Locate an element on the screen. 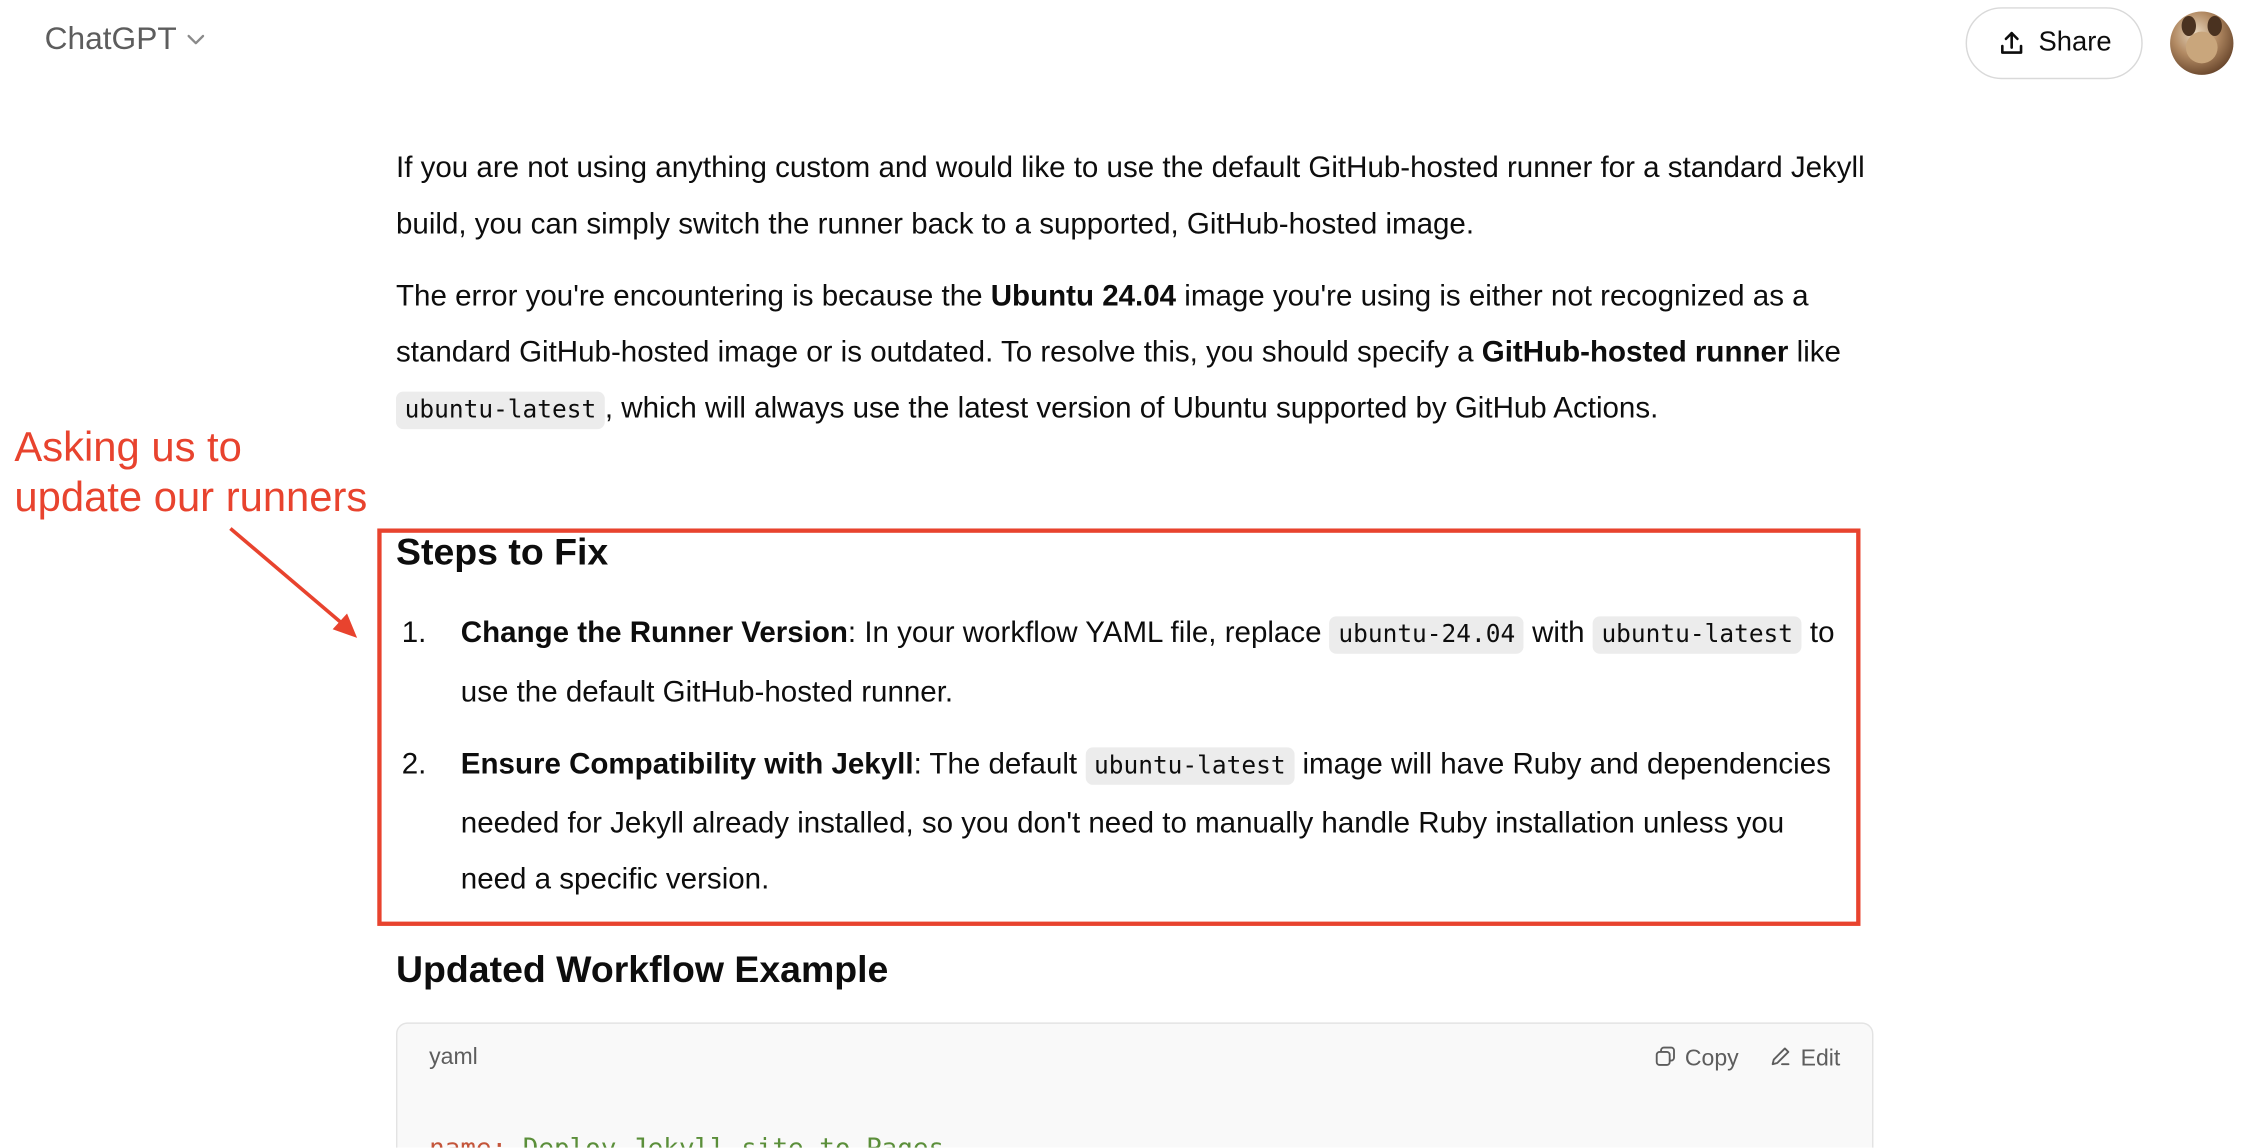 The image size is (2248, 1148). copy-label: Copy is located at coordinates (1711, 1059).